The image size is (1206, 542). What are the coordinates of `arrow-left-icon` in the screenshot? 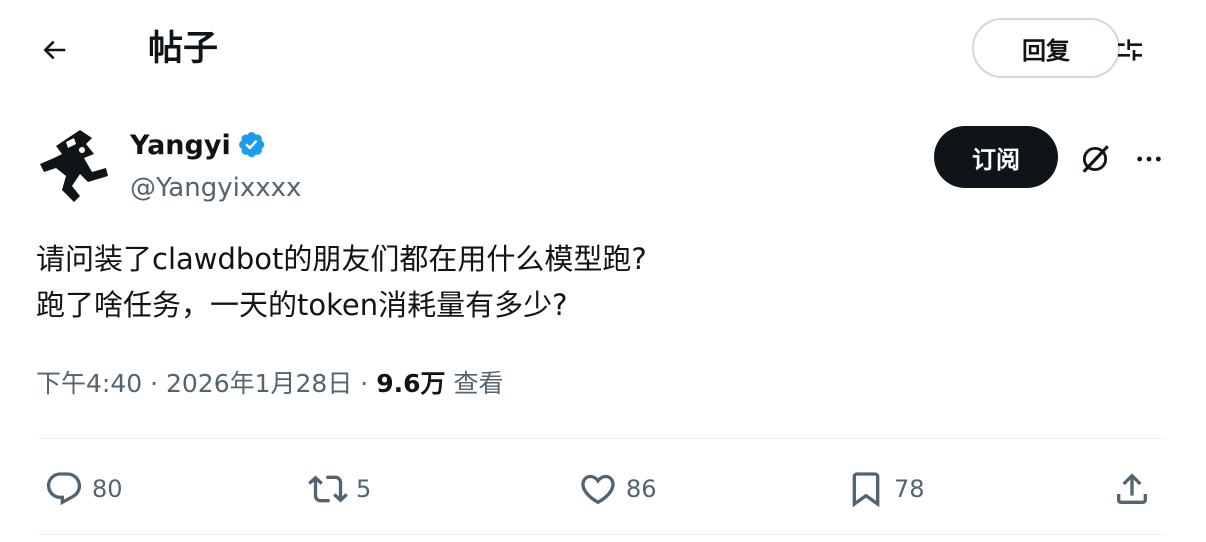 It's located at (54, 50).